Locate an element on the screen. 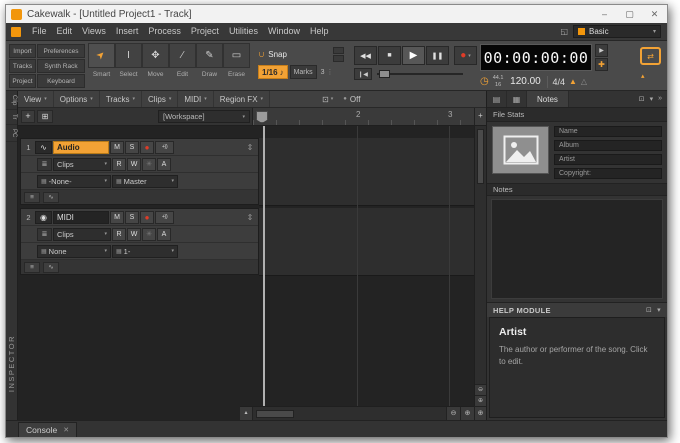 The image size is (680, 443). track-number: 2 is located at coordinates (28, 217).